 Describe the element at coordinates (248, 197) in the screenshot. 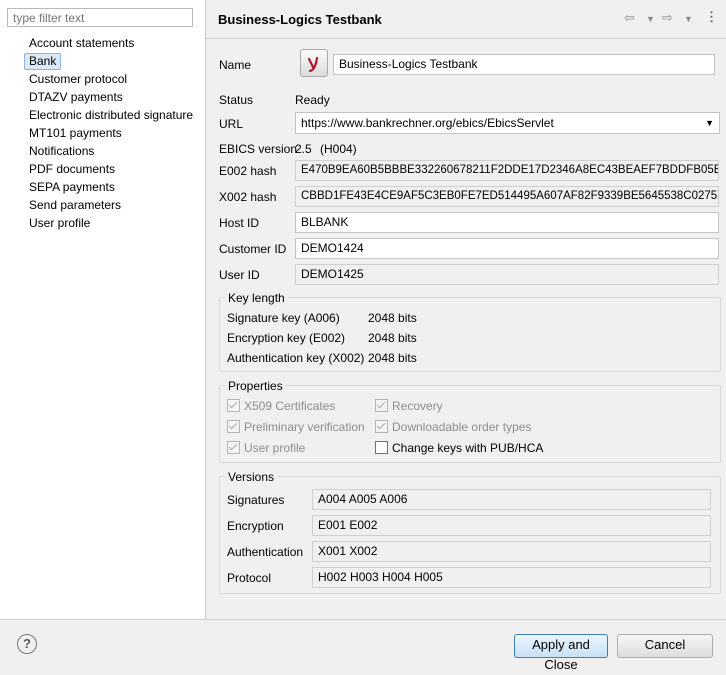

I see `x002-hash-label: X002 hash` at that location.